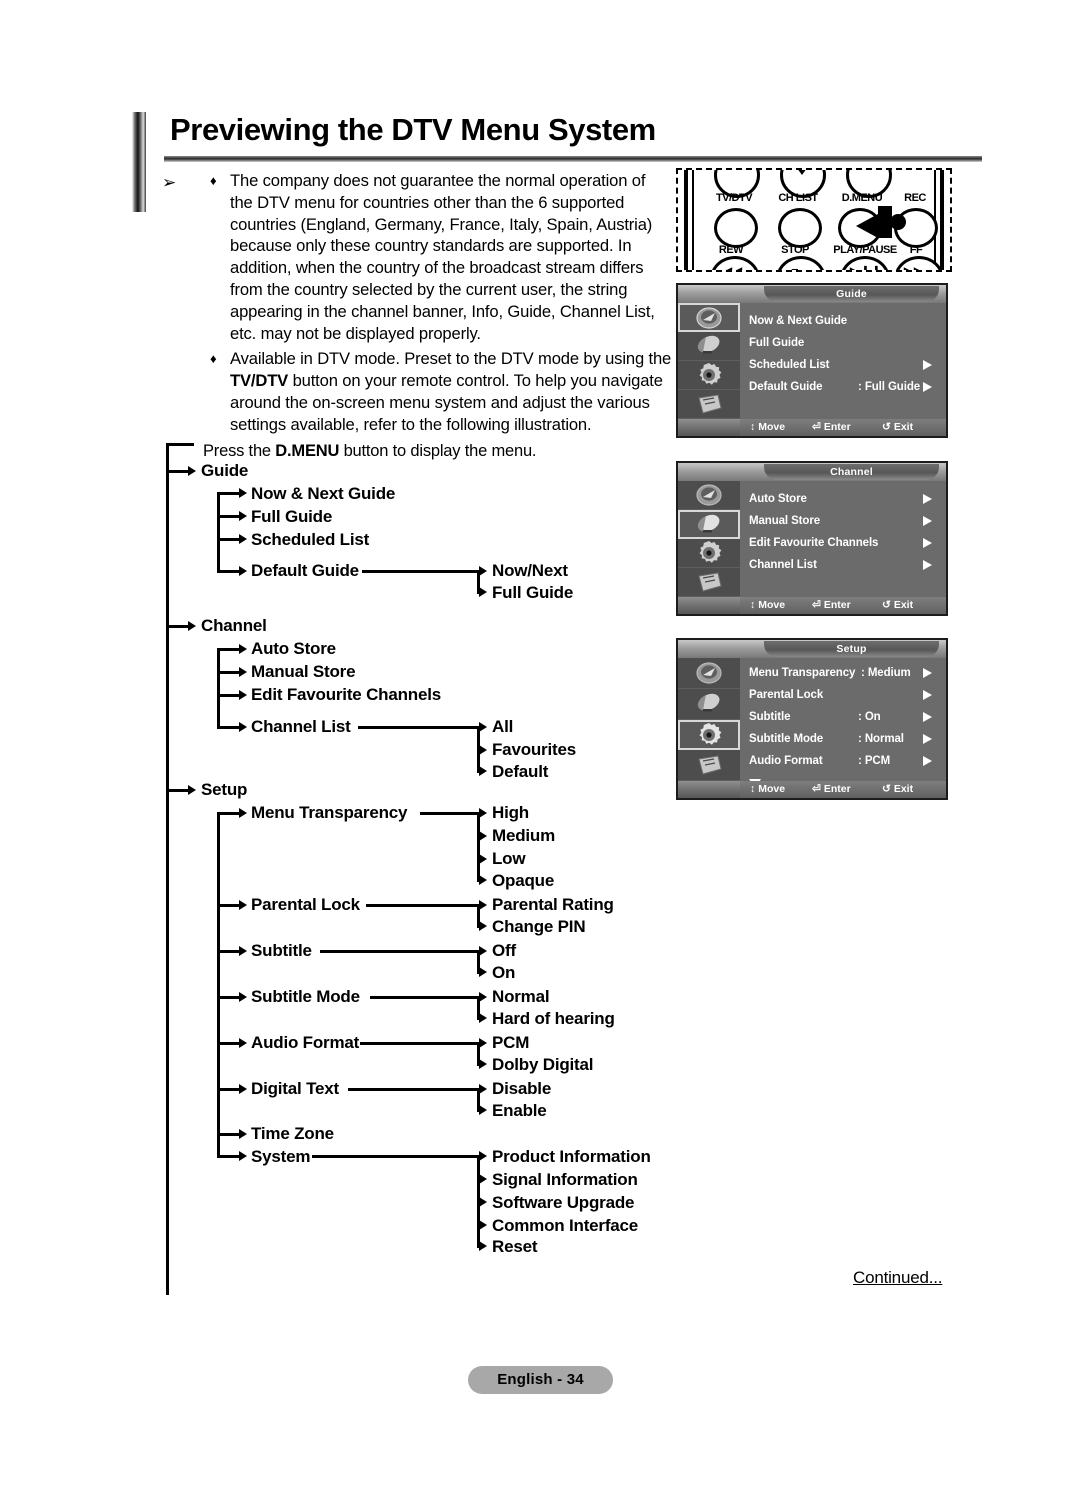 This screenshot has height=1486, width=1080. I want to click on tree-guide-child-spine, so click(218, 531).